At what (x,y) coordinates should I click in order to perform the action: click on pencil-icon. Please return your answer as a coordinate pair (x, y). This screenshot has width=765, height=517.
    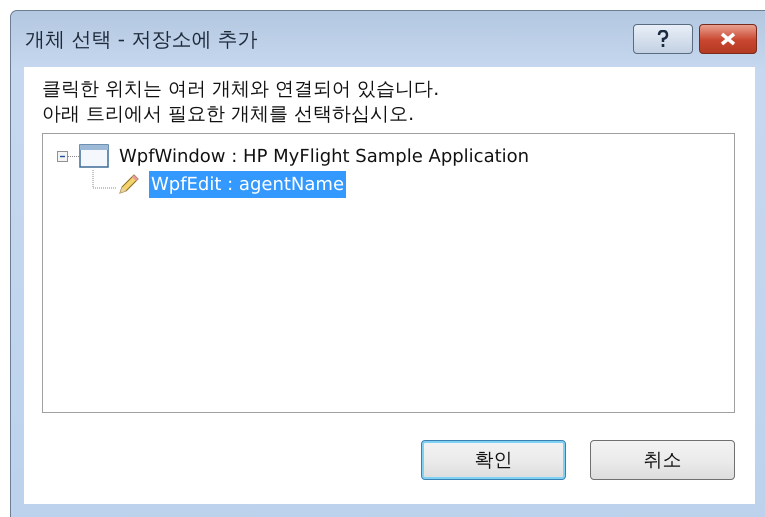
    Looking at the image, I should click on (129, 184).